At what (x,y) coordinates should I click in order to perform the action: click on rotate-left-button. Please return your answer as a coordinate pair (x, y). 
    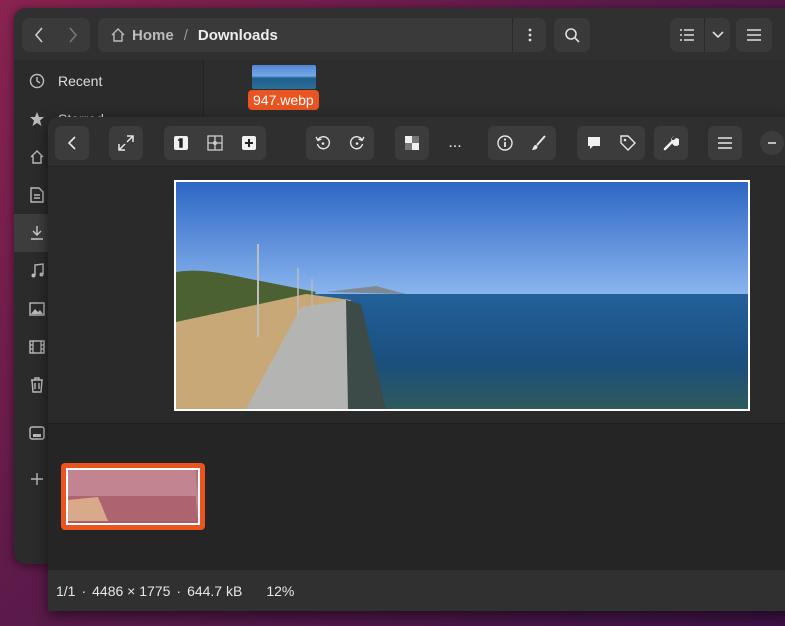
    Looking at the image, I should click on (323, 143).